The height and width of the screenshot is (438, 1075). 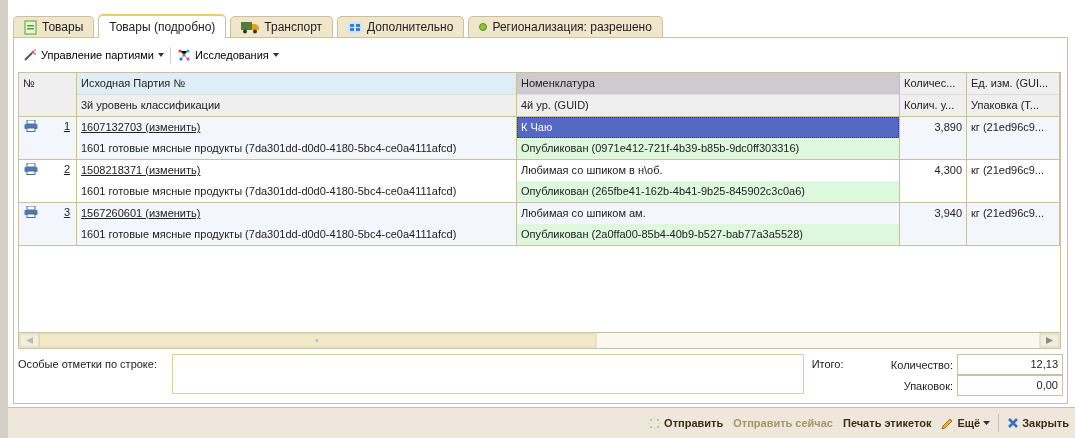 What do you see at coordinates (1010, 364) in the screenshot?
I see `total-field: 12,13` at bounding box center [1010, 364].